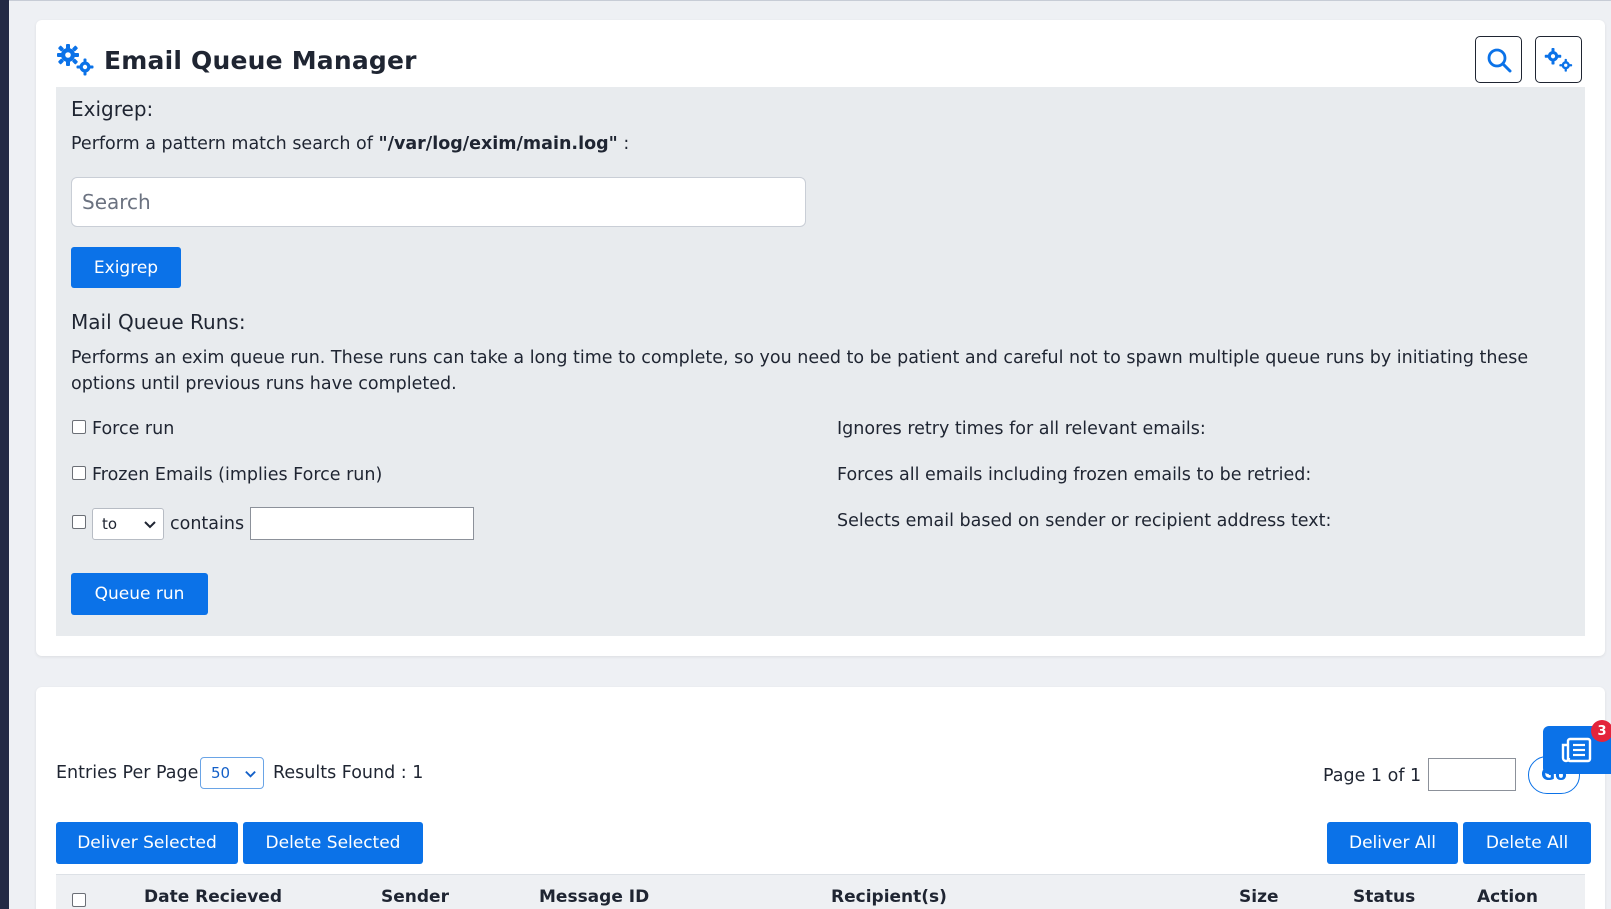 The width and height of the screenshot is (1611, 909). Describe the element at coordinates (79, 427) in the screenshot. I see `force-run-checkbox` at that location.